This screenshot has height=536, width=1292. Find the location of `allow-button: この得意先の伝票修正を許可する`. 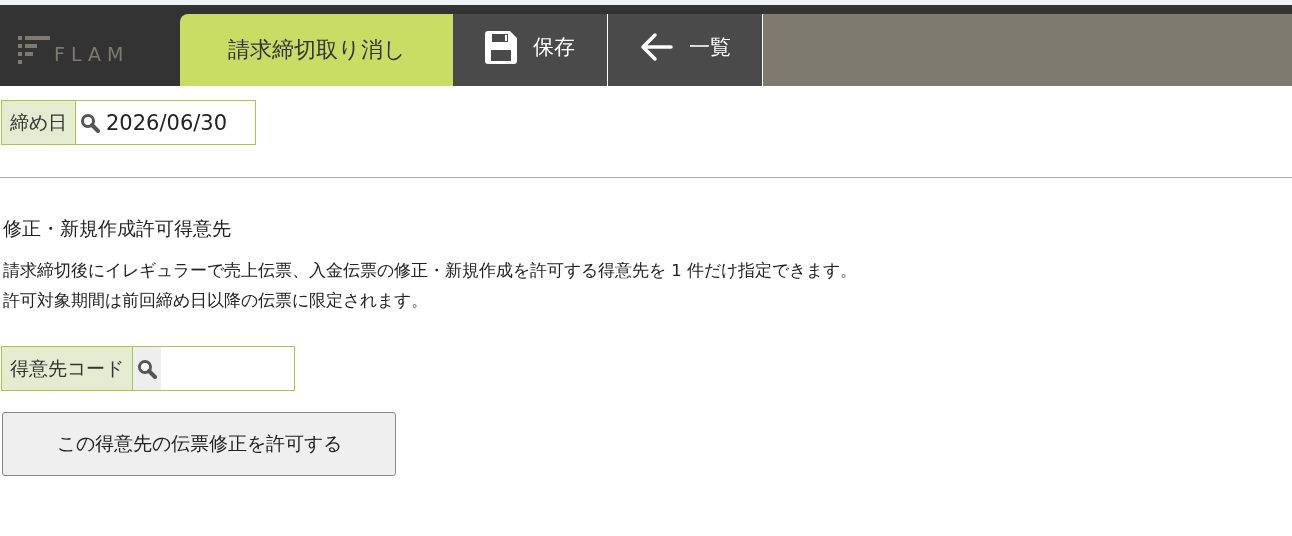

allow-button: この得意先の伝票修正を許可する is located at coordinates (199, 444).